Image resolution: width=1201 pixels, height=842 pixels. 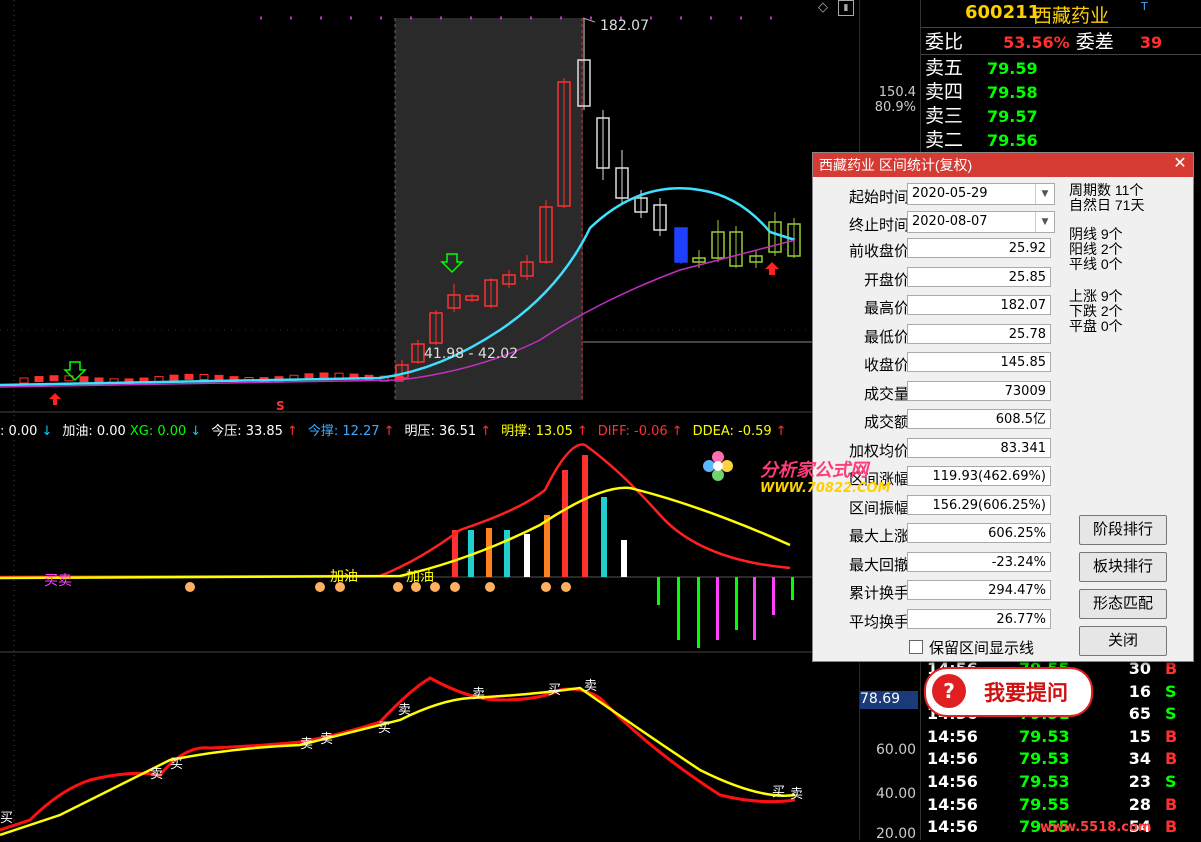 What do you see at coordinates (979, 561) in the screenshot?
I see `stat-value-field: -23.24%` at bounding box center [979, 561].